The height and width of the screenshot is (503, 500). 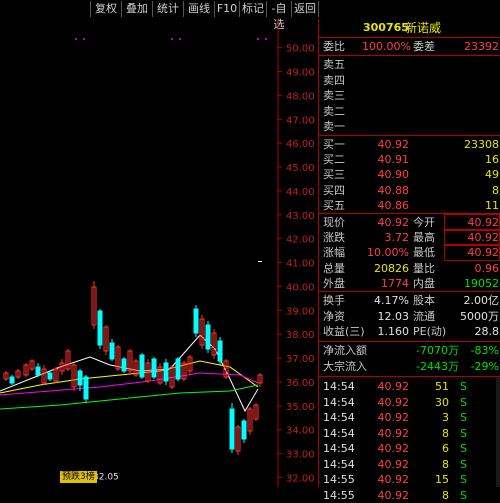 What do you see at coordinates (300, 455) in the screenshot?
I see `axis-tick-label: 33.00` at bounding box center [300, 455].